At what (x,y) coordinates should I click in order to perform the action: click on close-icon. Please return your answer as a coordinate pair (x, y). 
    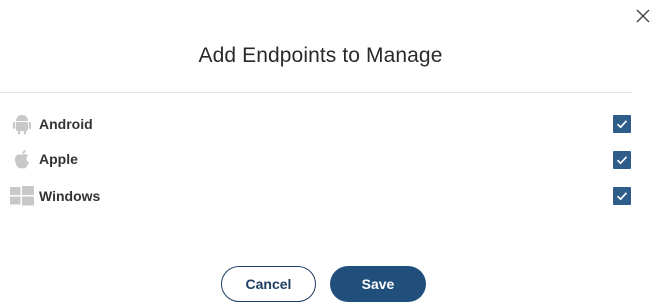
    Looking at the image, I should click on (643, 16).